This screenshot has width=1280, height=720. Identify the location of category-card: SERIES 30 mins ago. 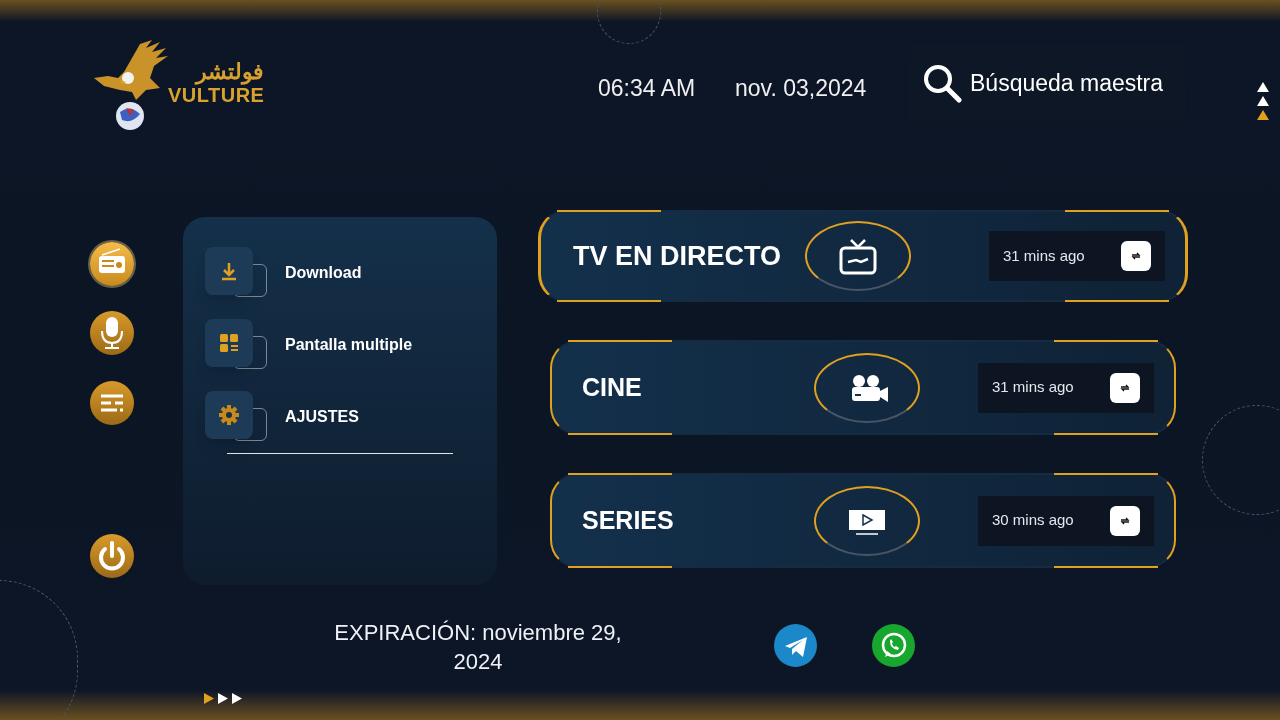
(863, 520).